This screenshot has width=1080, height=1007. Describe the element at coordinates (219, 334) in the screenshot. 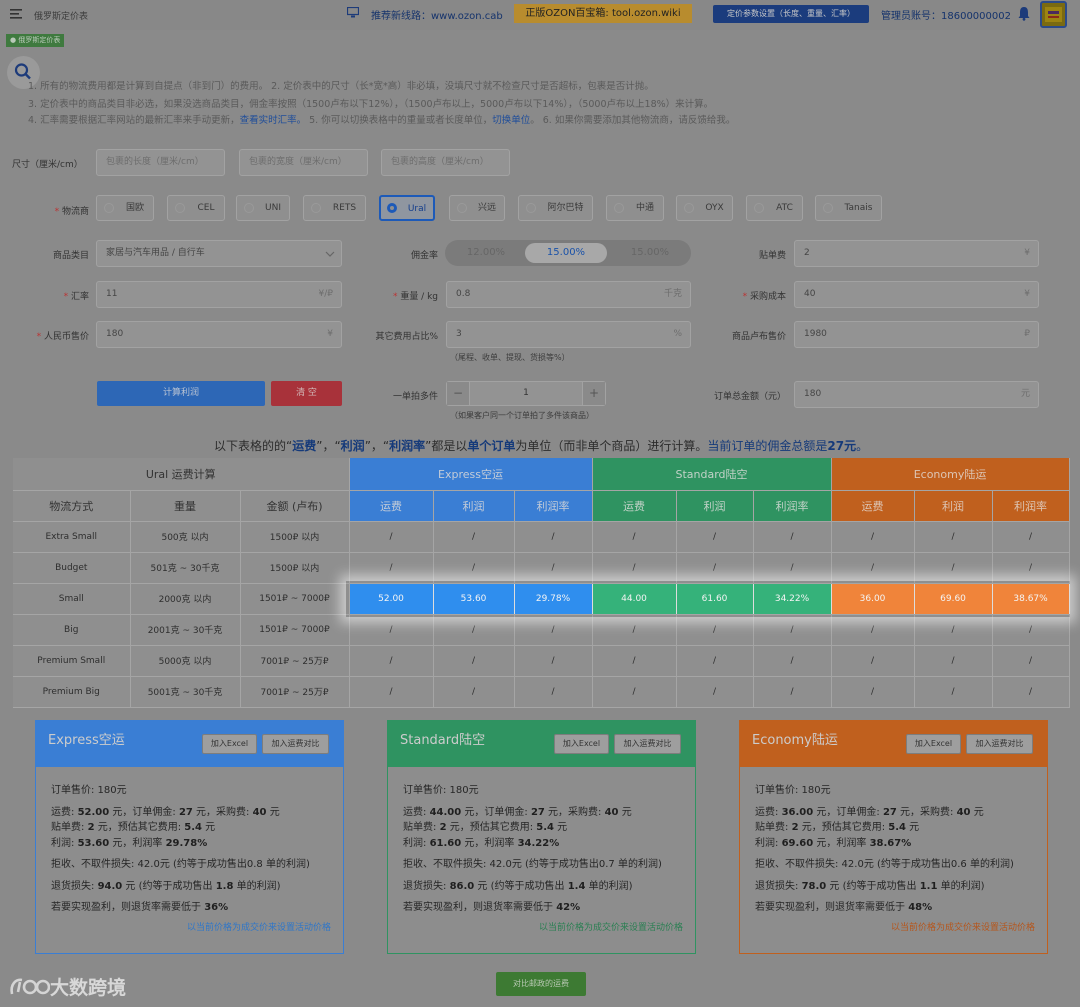

I see `rmb-price-input: 180 ¥` at that location.